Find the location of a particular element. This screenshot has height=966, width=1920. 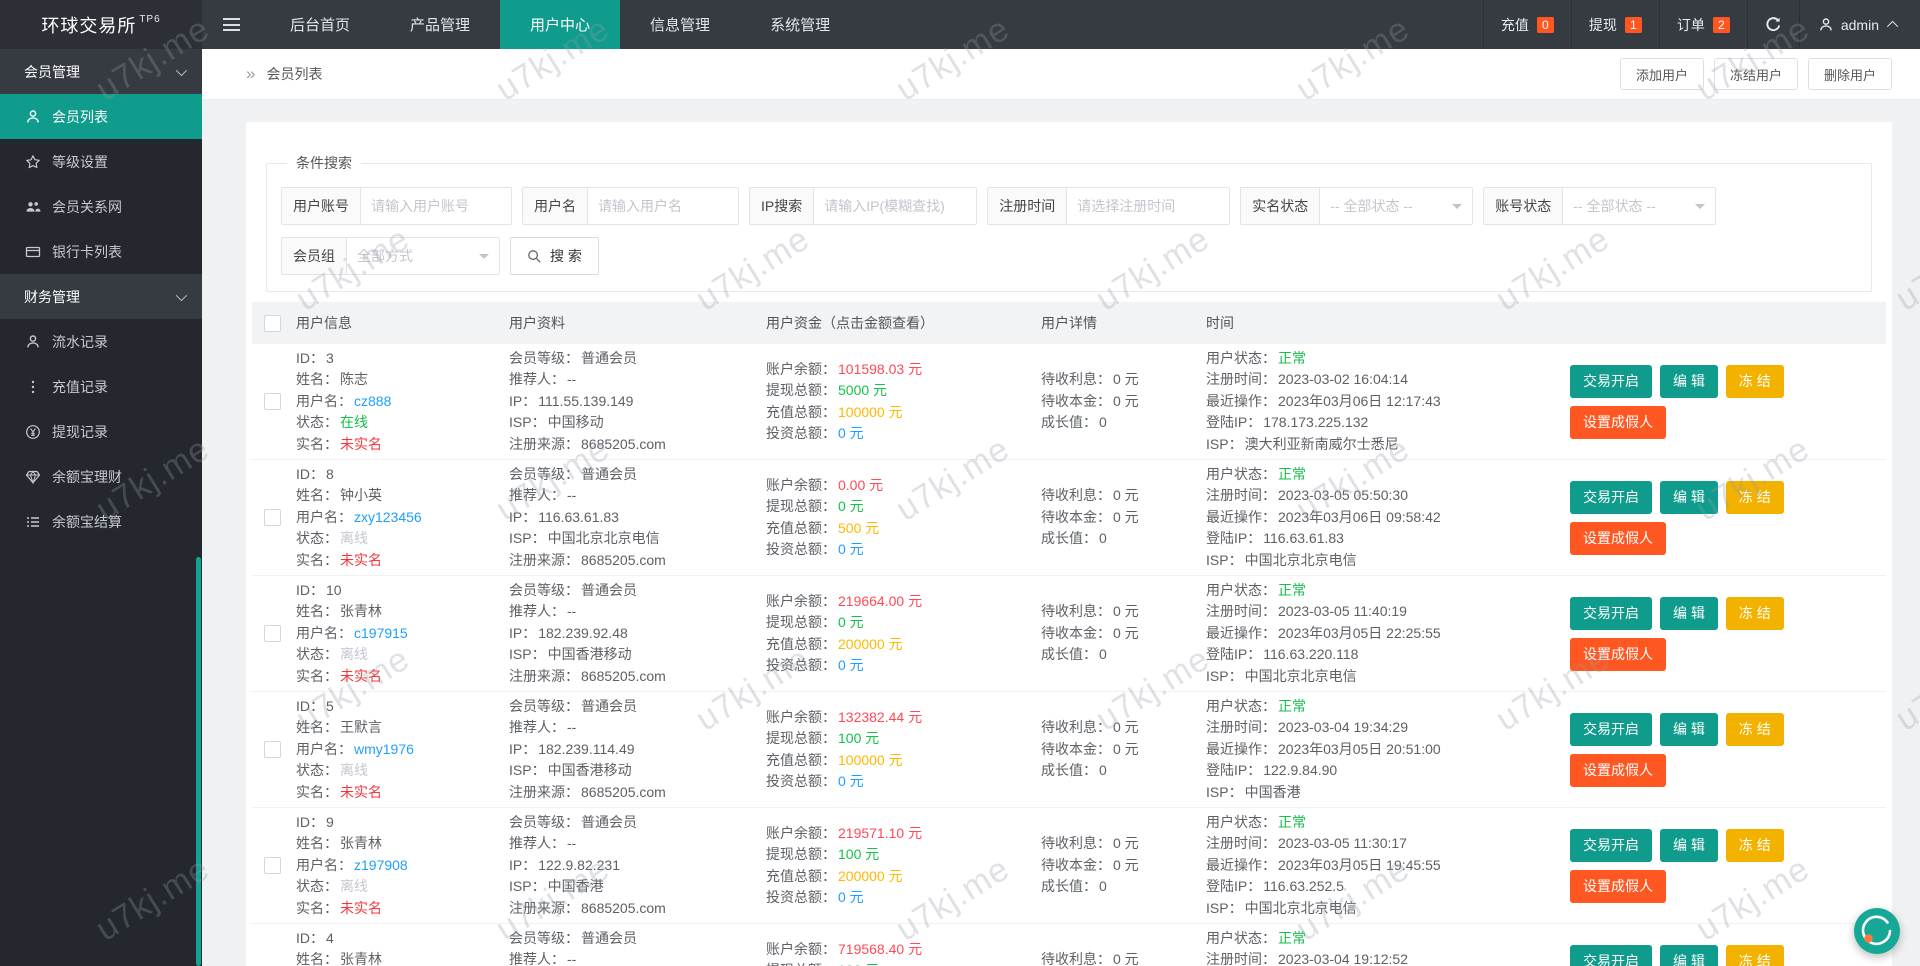

search-select: 全部方式 is located at coordinates (423, 256).